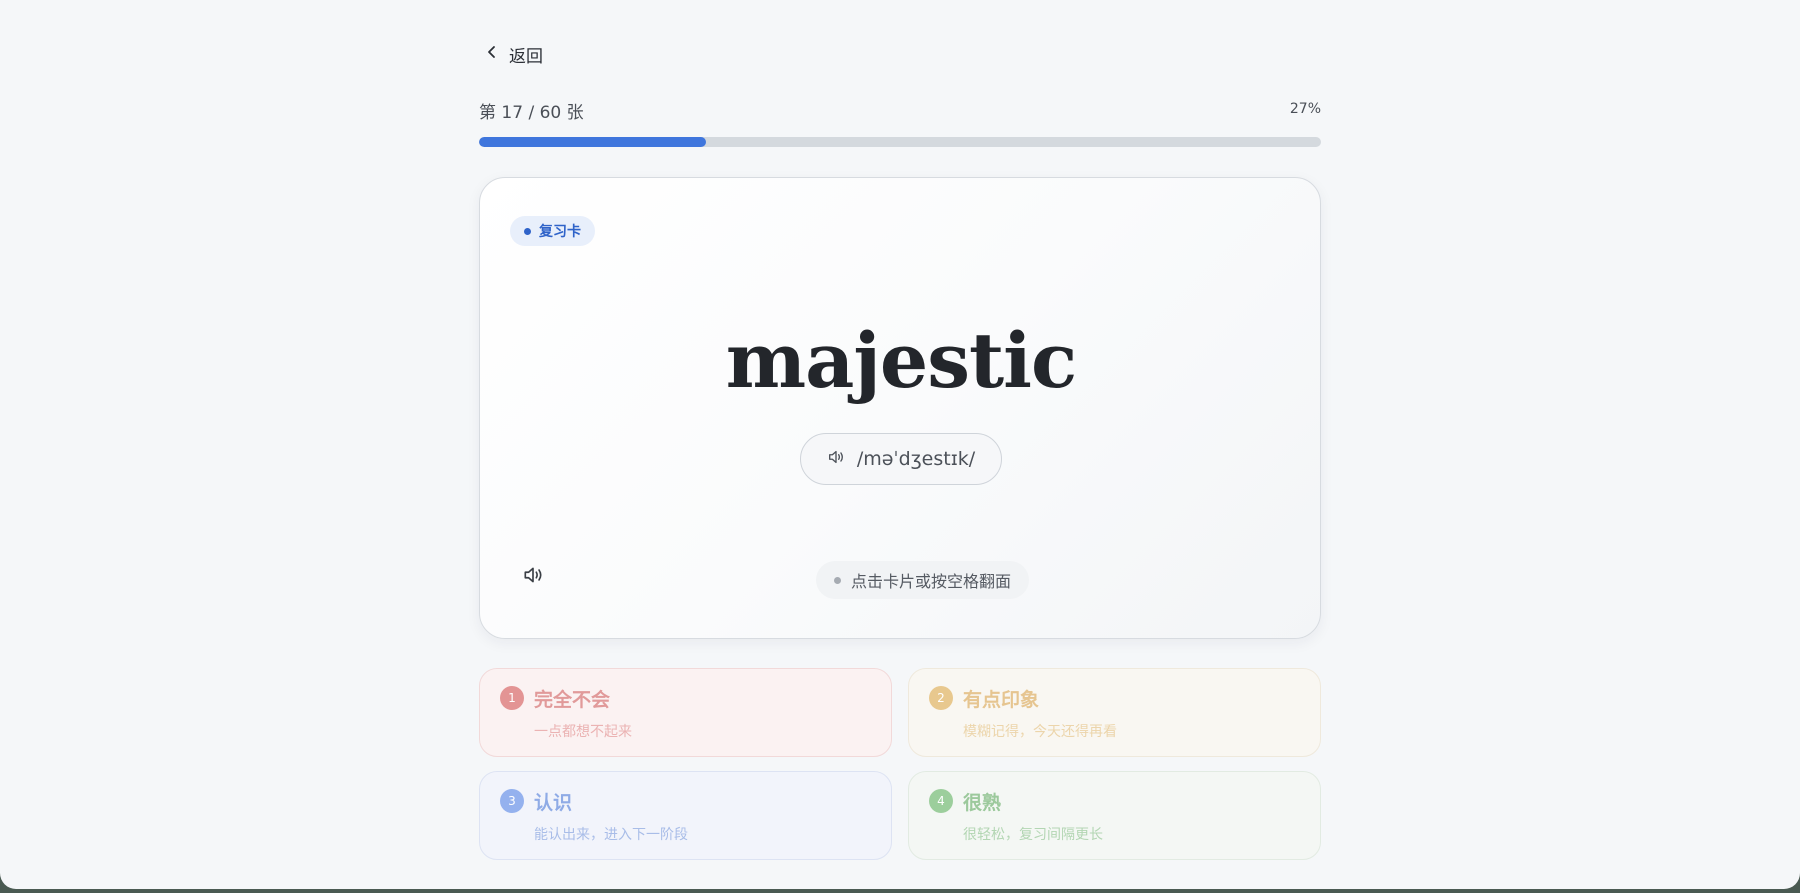 The width and height of the screenshot is (1800, 893). What do you see at coordinates (1001, 700) in the screenshot?
I see `rate-title: 有点印象` at bounding box center [1001, 700].